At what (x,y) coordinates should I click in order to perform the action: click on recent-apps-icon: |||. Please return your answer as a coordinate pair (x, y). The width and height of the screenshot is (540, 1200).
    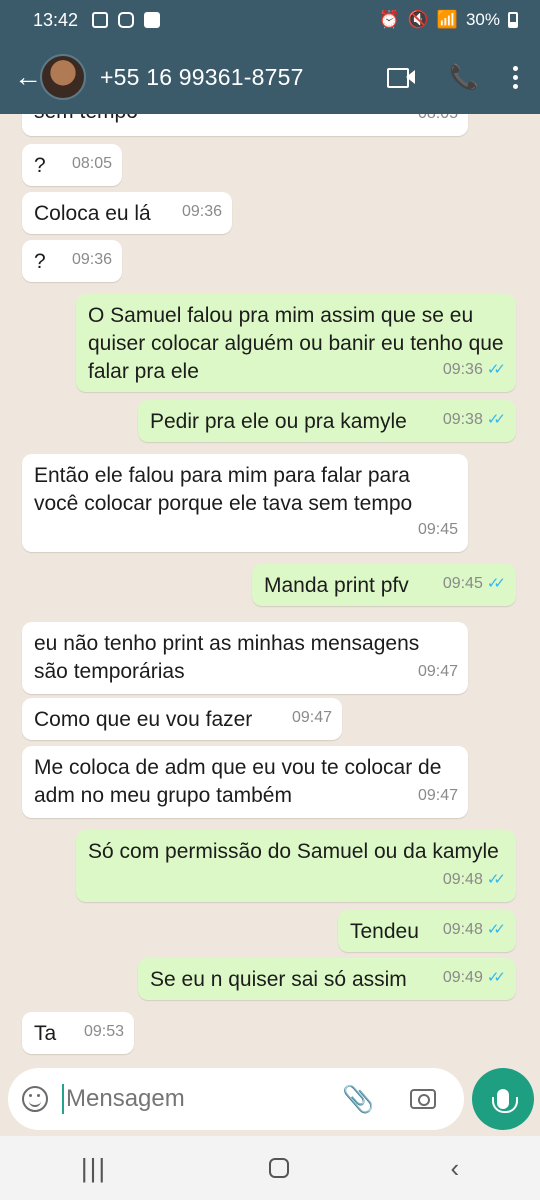
    Looking at the image, I should click on (94, 1168).